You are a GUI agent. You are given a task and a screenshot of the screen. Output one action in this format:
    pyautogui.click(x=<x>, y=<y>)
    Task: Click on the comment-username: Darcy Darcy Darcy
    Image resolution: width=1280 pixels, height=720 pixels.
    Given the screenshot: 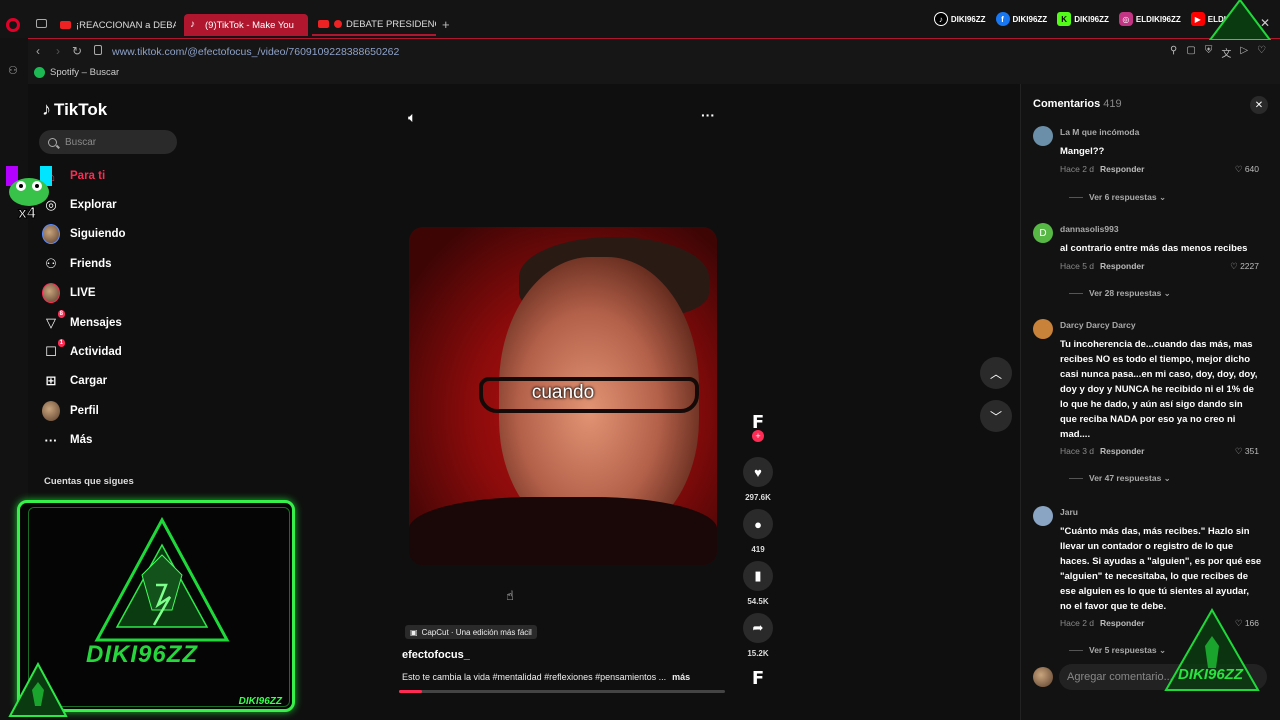 What is the action you would take?
    pyautogui.click(x=1098, y=325)
    